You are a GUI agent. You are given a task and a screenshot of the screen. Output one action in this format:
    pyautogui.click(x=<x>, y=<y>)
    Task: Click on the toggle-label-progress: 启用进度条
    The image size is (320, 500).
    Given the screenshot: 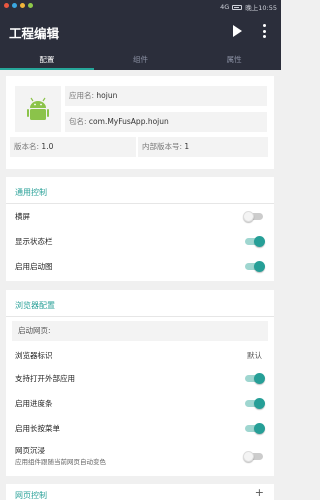 What is the action you would take?
    pyautogui.click(x=34, y=403)
    